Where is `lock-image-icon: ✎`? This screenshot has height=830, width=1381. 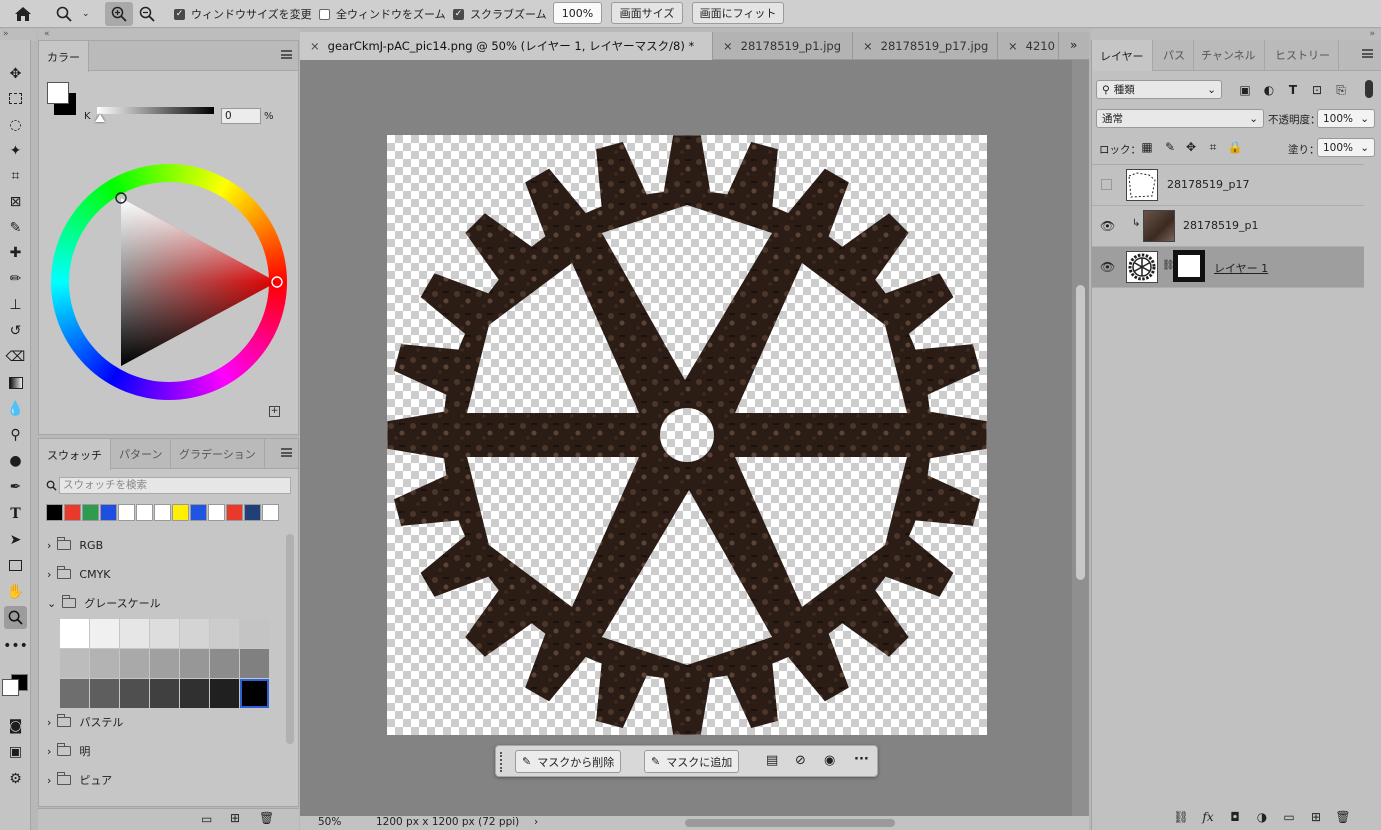 lock-image-icon: ✎ is located at coordinates (1170, 147).